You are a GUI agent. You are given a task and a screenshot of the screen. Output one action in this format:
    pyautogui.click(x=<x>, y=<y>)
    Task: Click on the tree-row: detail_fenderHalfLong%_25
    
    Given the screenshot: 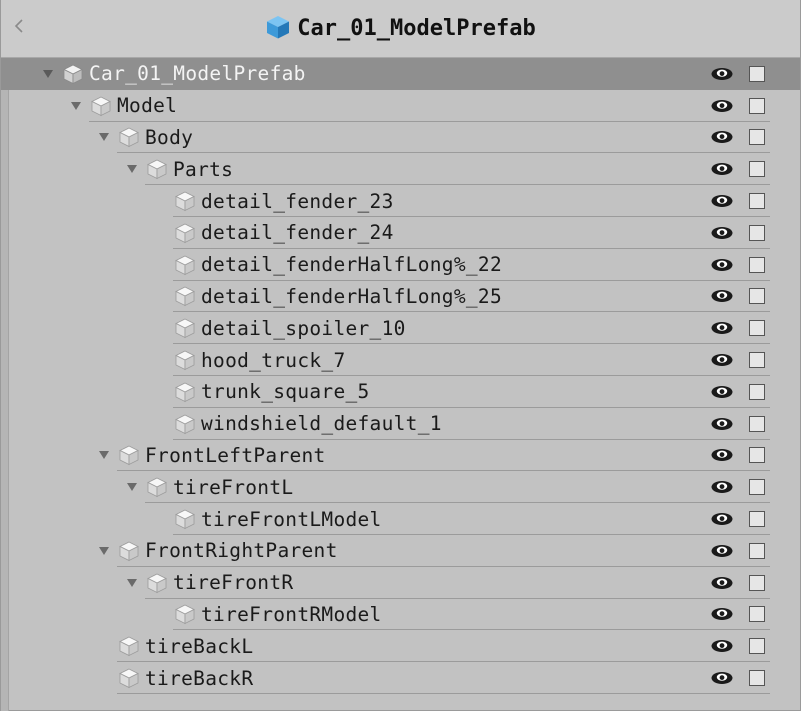 What is the action you would take?
    pyautogui.click(x=400, y=297)
    